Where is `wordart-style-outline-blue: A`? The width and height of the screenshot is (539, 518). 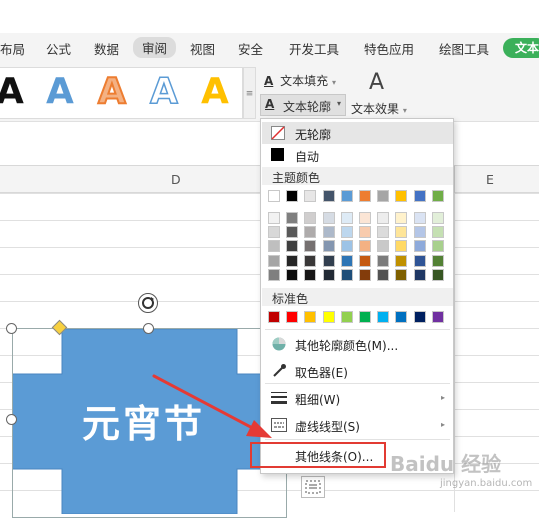 wordart-style-outline-blue: A is located at coordinates (163, 92).